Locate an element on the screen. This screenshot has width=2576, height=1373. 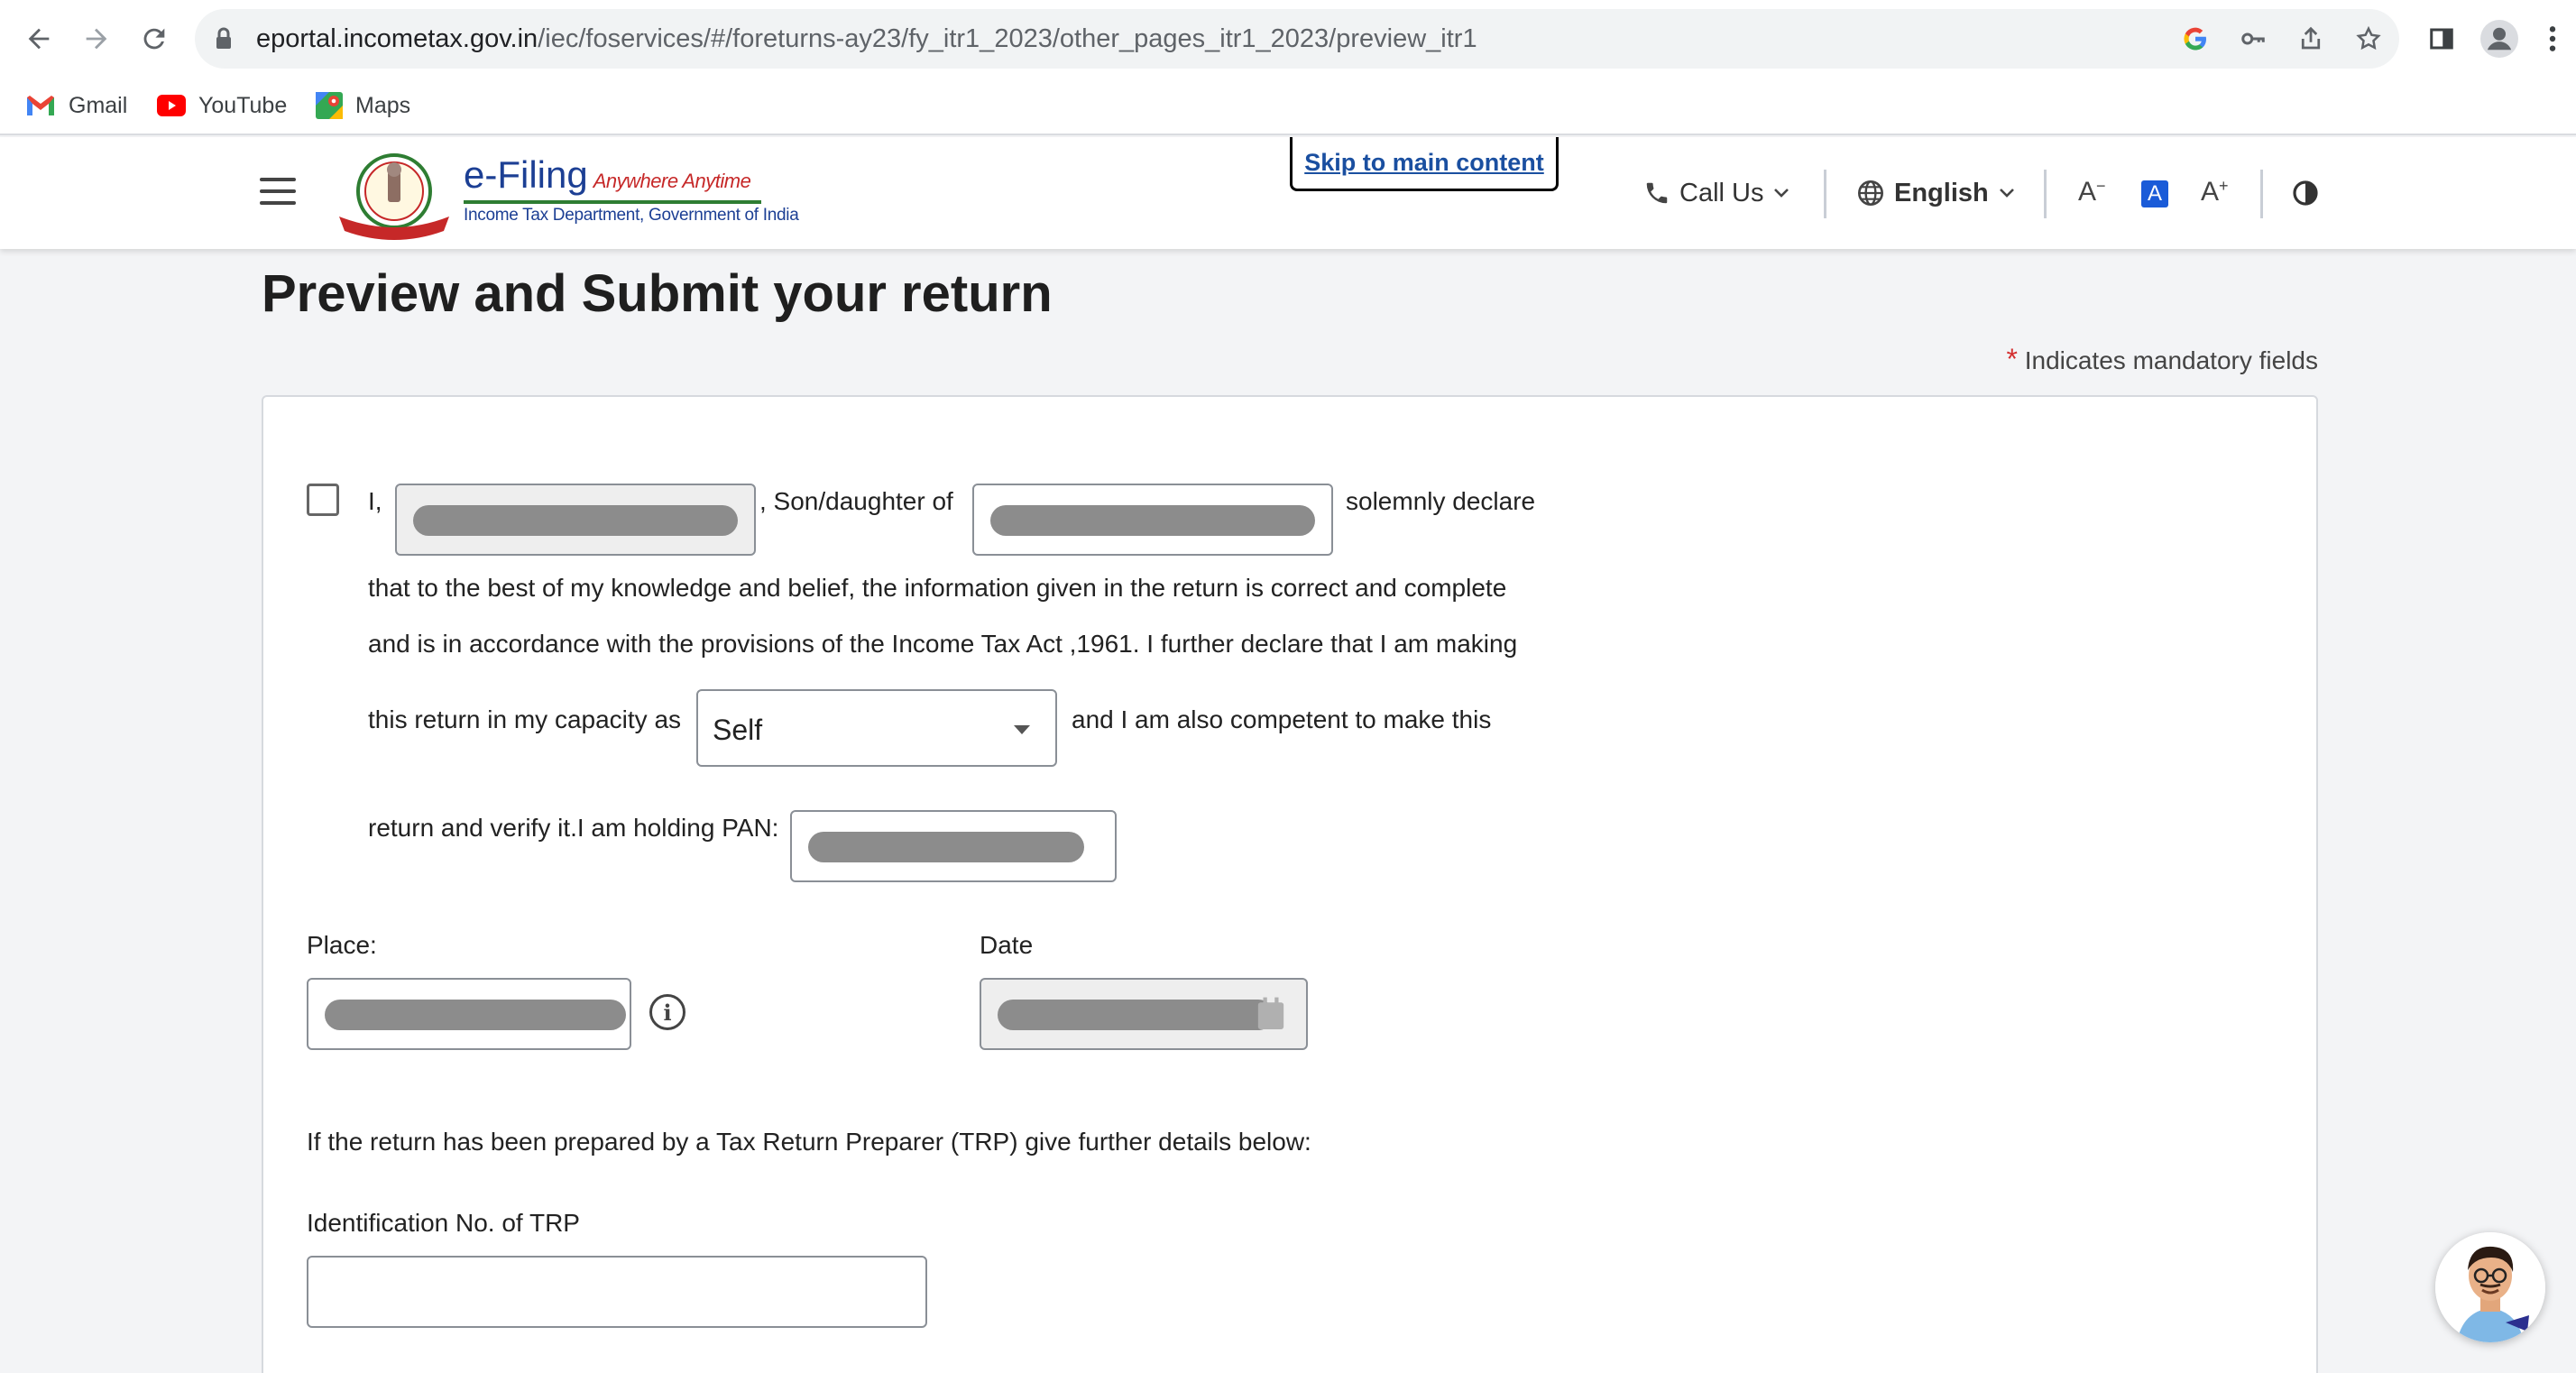
forward-button is located at coordinates (96, 39).